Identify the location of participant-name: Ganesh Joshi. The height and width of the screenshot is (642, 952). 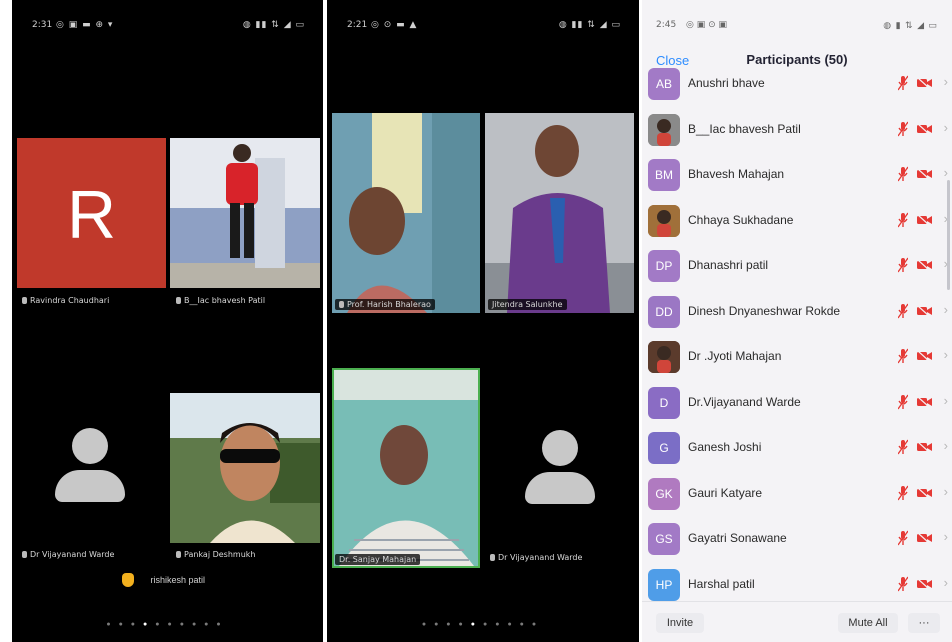
(725, 447).